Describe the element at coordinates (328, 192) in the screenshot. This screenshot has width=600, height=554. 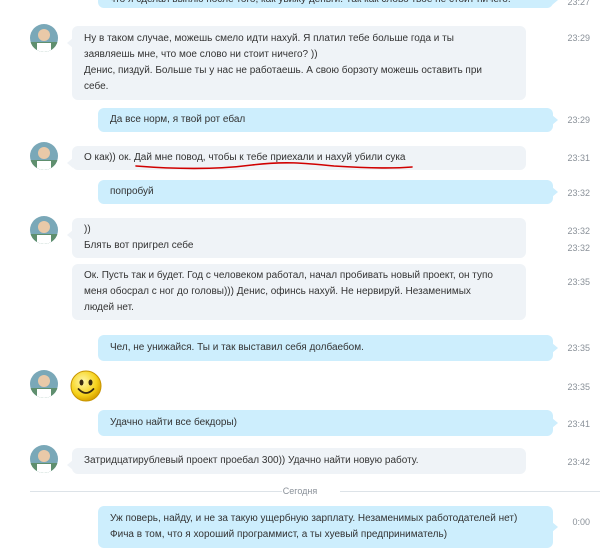
I see `message-bubble-outgoing: попробуй` at that location.